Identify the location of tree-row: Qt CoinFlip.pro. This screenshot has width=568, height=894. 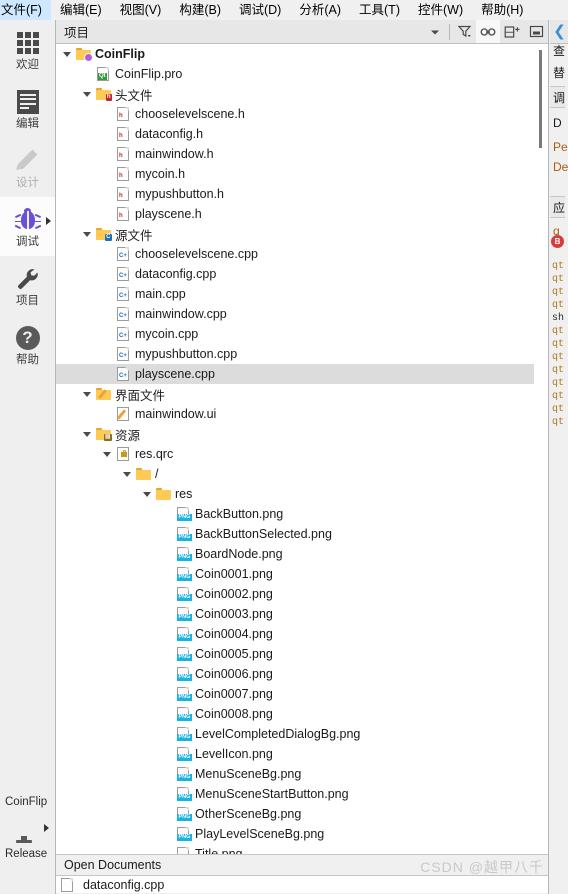
(295, 74).